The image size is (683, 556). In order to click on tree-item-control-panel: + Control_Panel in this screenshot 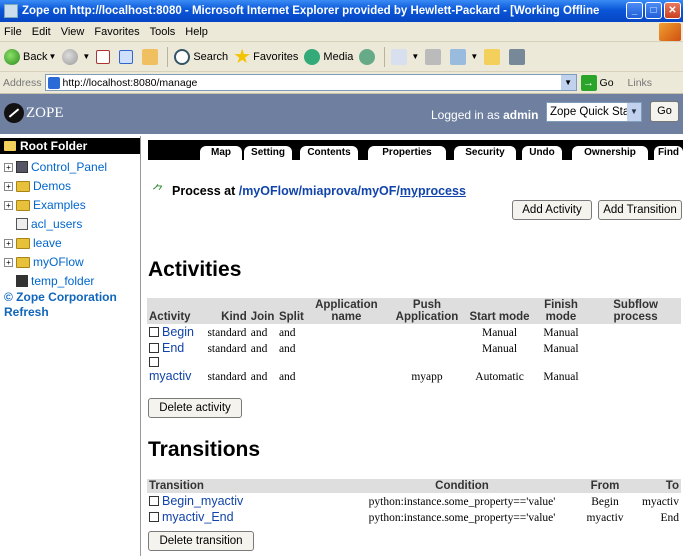, I will do `click(53, 167)`.